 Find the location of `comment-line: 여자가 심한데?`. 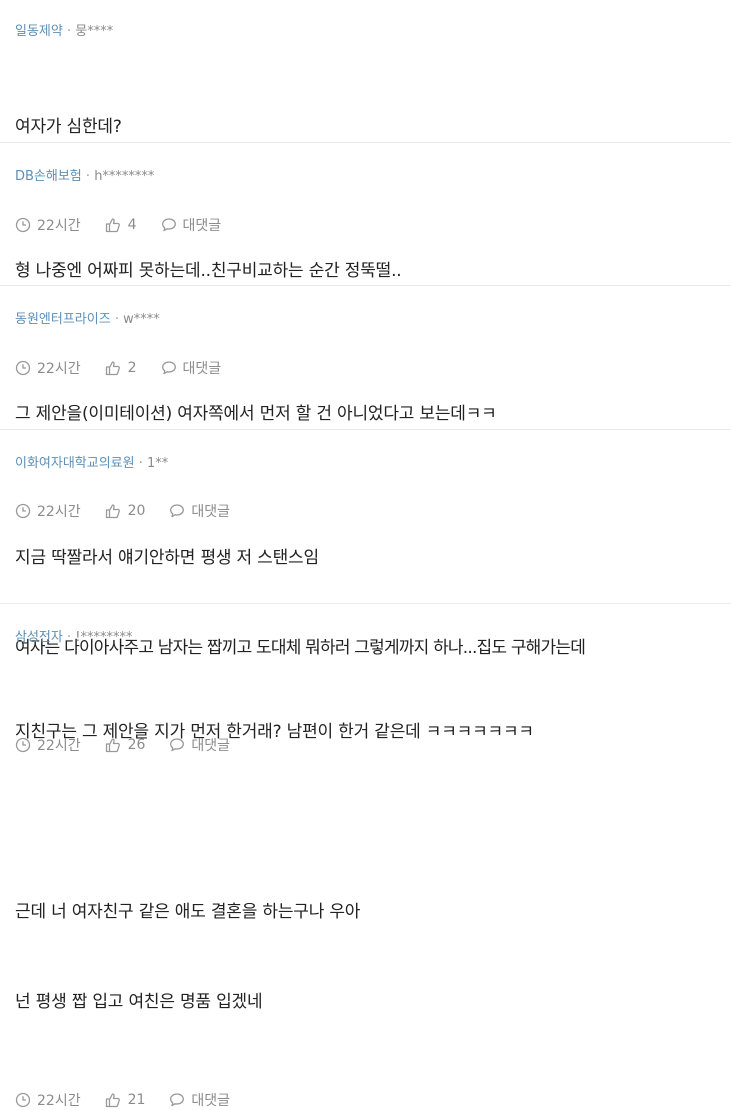

comment-line: 여자가 심한데? is located at coordinates (68, 127).